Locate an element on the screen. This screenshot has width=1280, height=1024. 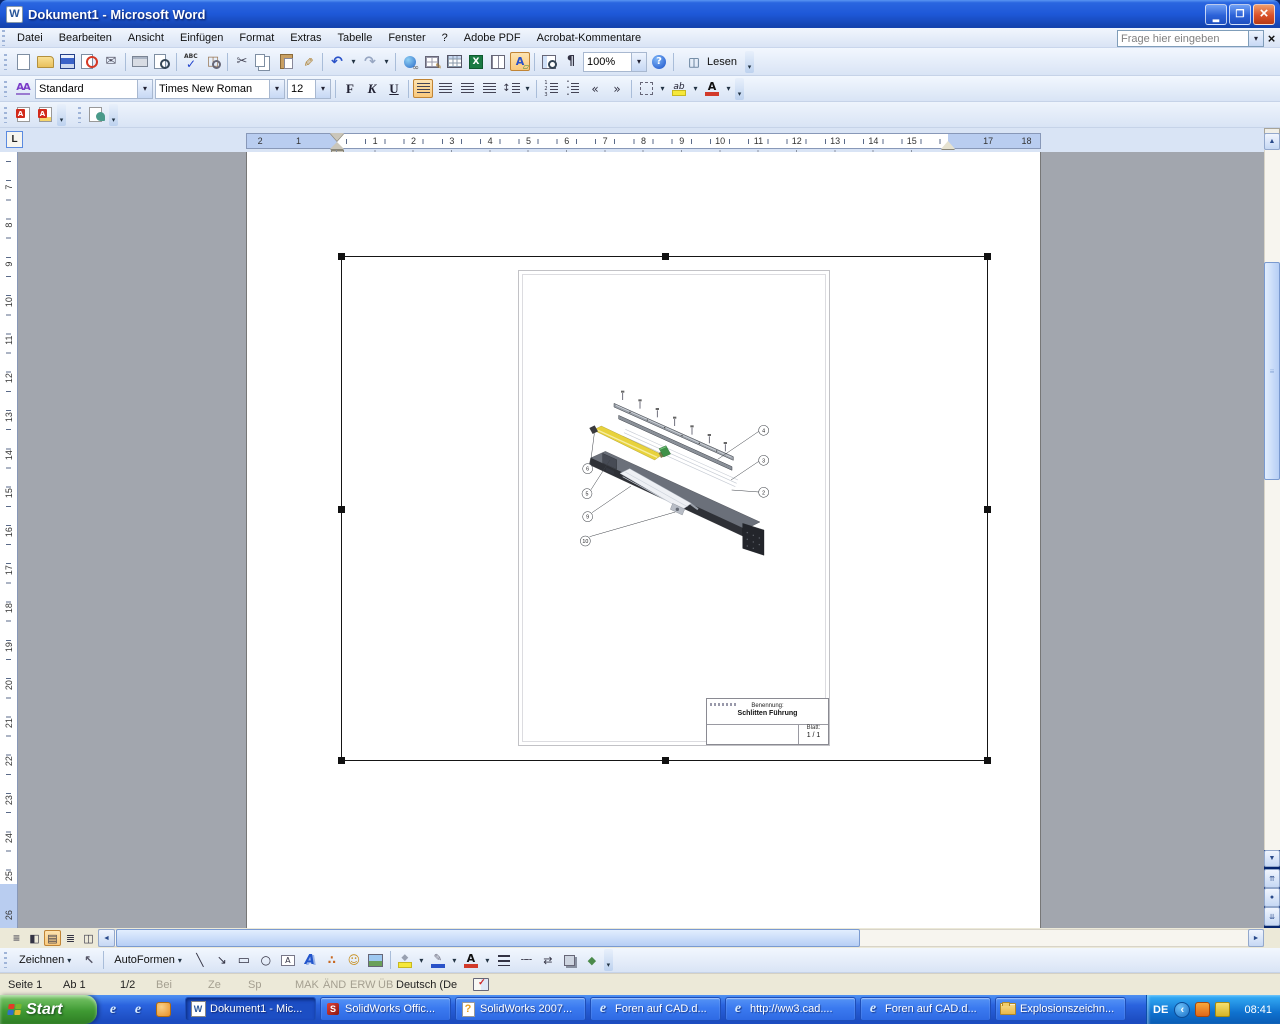
scroll-right-button: ► is located at coordinates (1256, 938).